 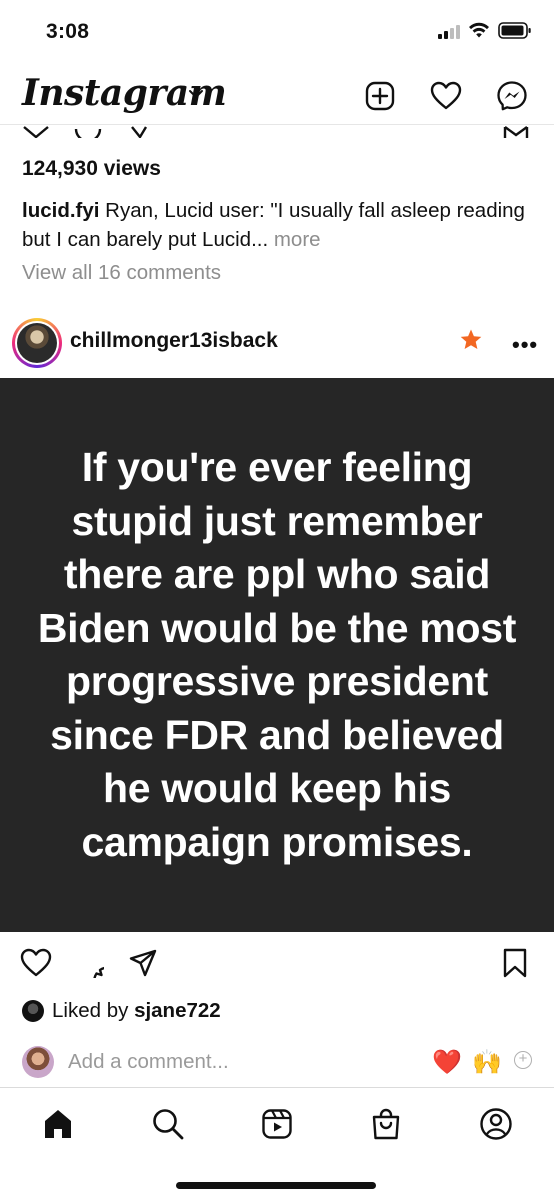 I want to click on nav-home, so click(x=58, y=1124).